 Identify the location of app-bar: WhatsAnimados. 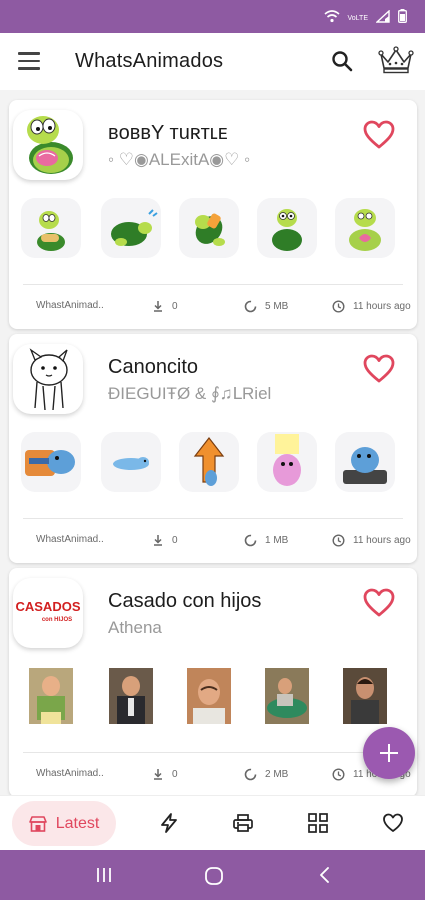
(212, 61).